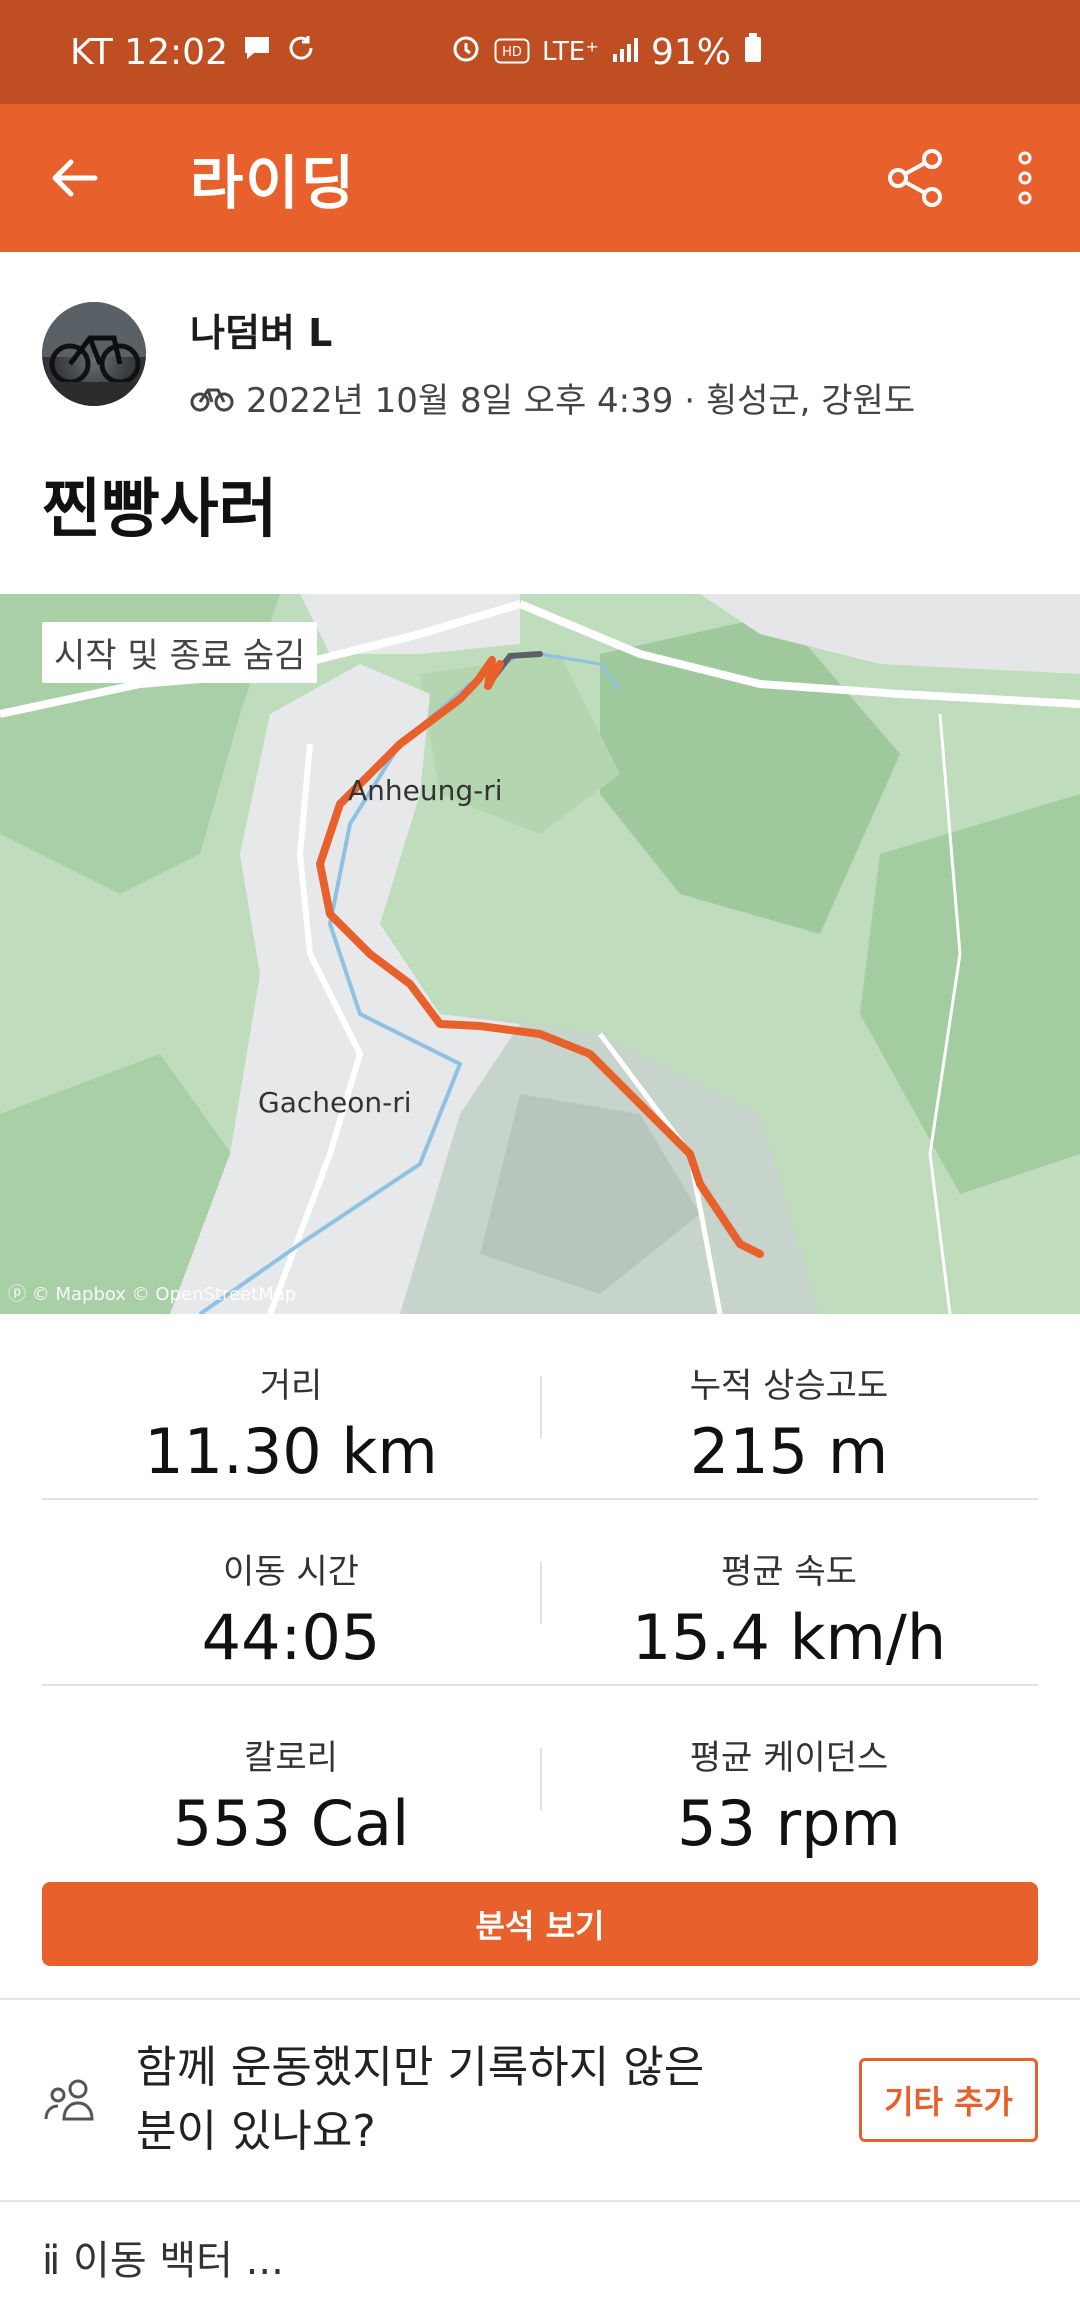 This screenshot has height=2312, width=1080. What do you see at coordinates (291, 1451) in the screenshot?
I see `stat-value: 11.30 km` at bounding box center [291, 1451].